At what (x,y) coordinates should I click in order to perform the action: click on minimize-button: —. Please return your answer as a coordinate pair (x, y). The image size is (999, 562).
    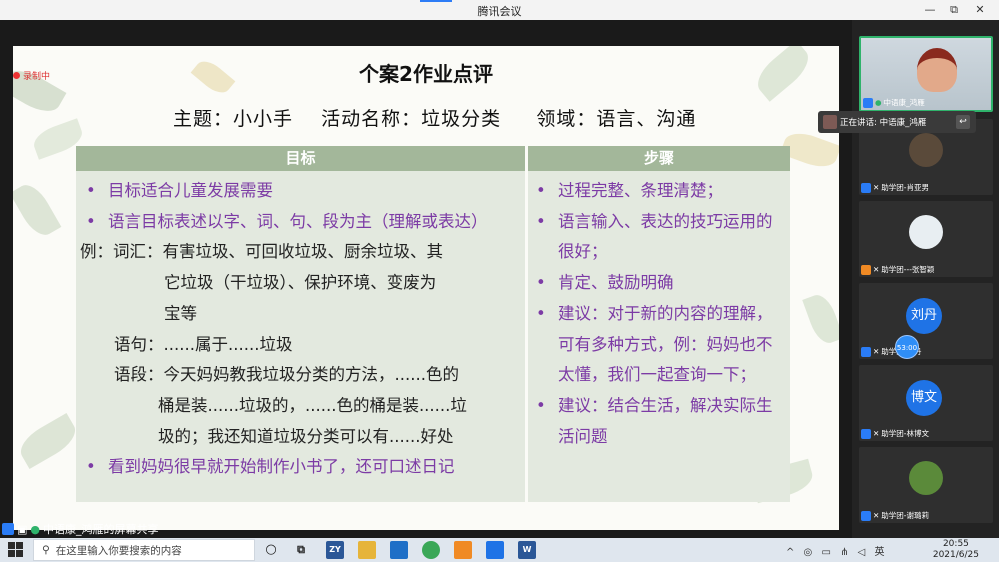
    Looking at the image, I should click on (930, 10).